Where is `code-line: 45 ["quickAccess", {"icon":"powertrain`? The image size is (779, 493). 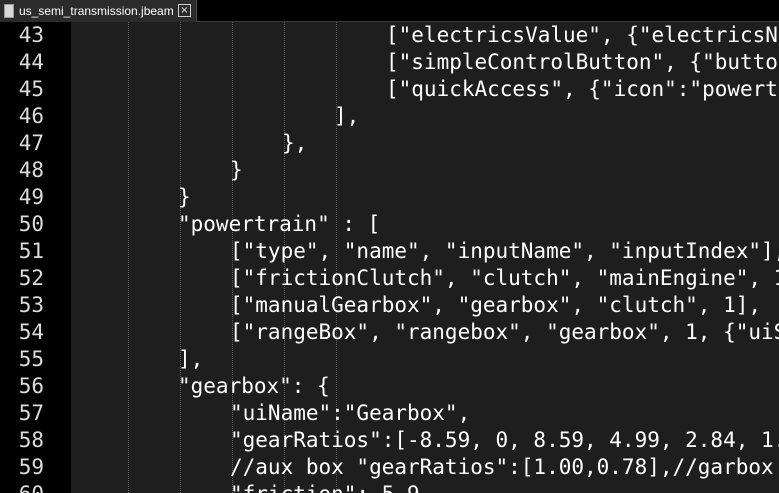
code-line: 45 ["quickAccess", {"icon":"powertrain is located at coordinates (389, 89).